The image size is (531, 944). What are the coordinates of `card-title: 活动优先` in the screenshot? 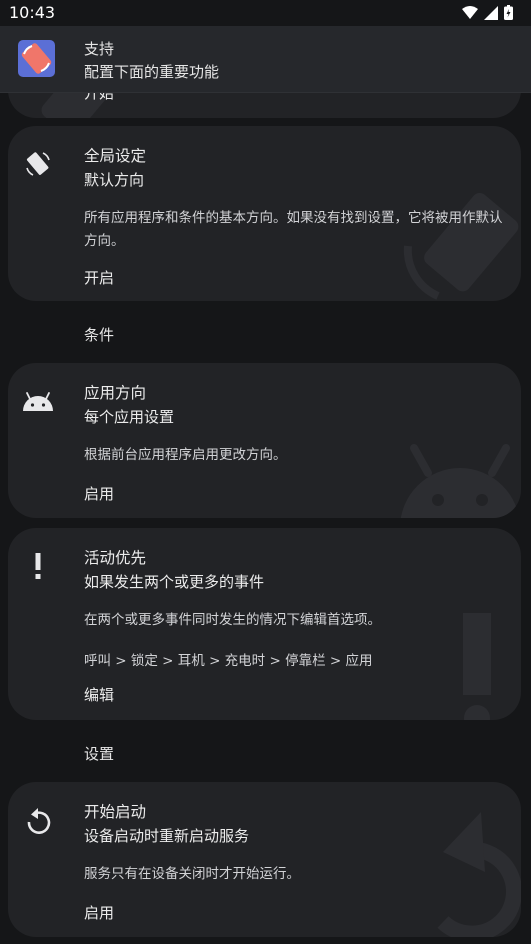 It's located at (115, 558).